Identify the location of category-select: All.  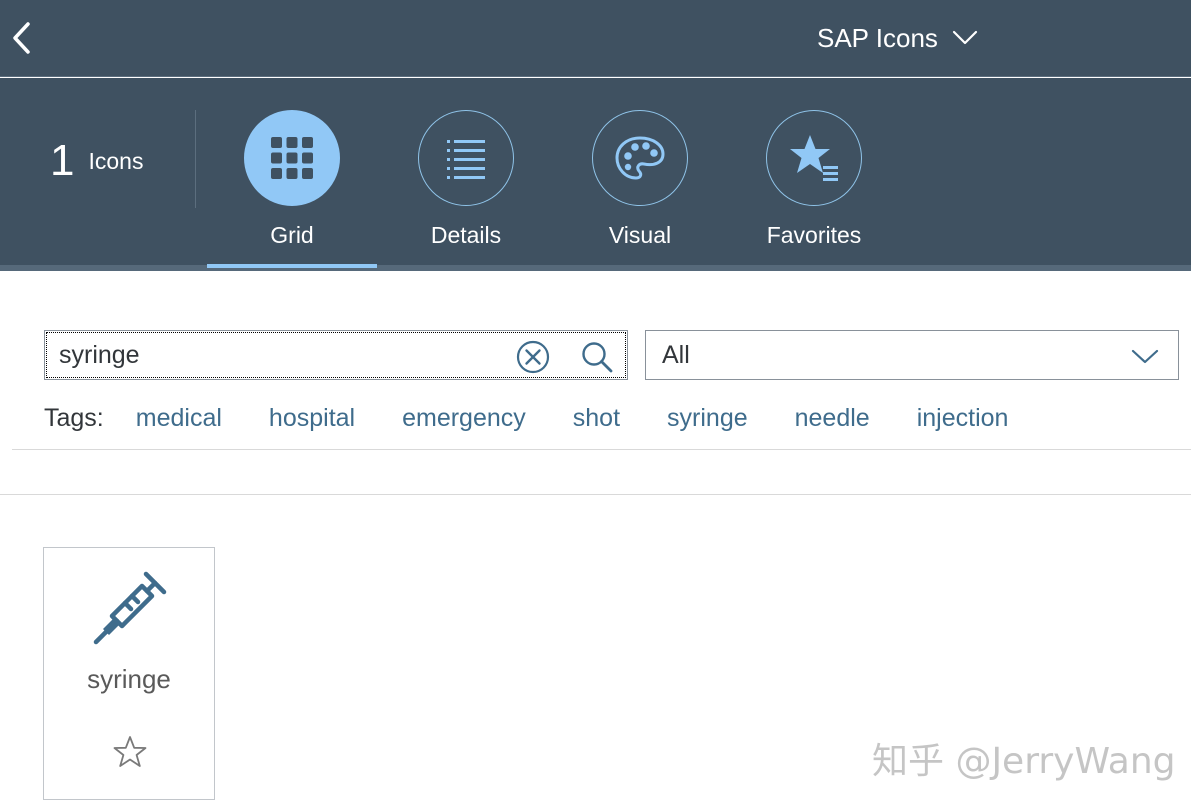
(912, 355).